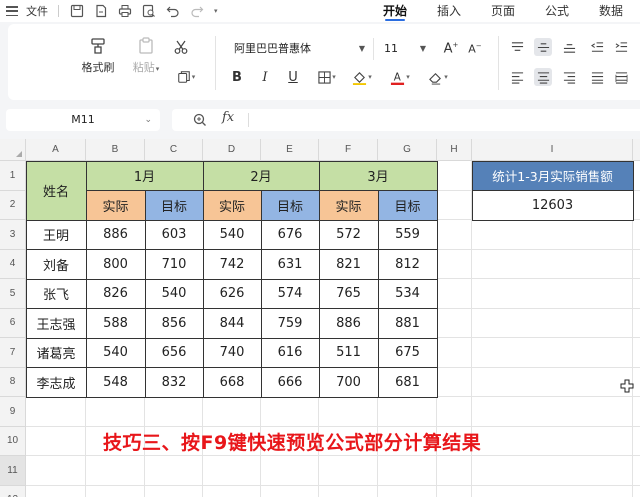  Describe the element at coordinates (98, 55) in the screenshot. I see `format-painter-button: 格式刷` at that location.